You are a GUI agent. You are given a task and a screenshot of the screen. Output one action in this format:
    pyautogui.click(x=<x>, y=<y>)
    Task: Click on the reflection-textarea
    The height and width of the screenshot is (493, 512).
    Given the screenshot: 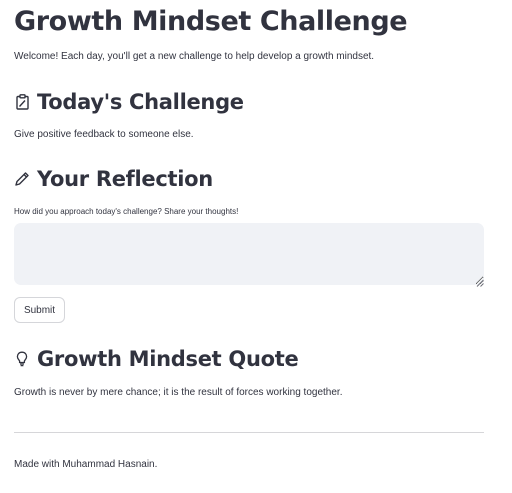 What is the action you would take?
    pyautogui.click(x=249, y=254)
    